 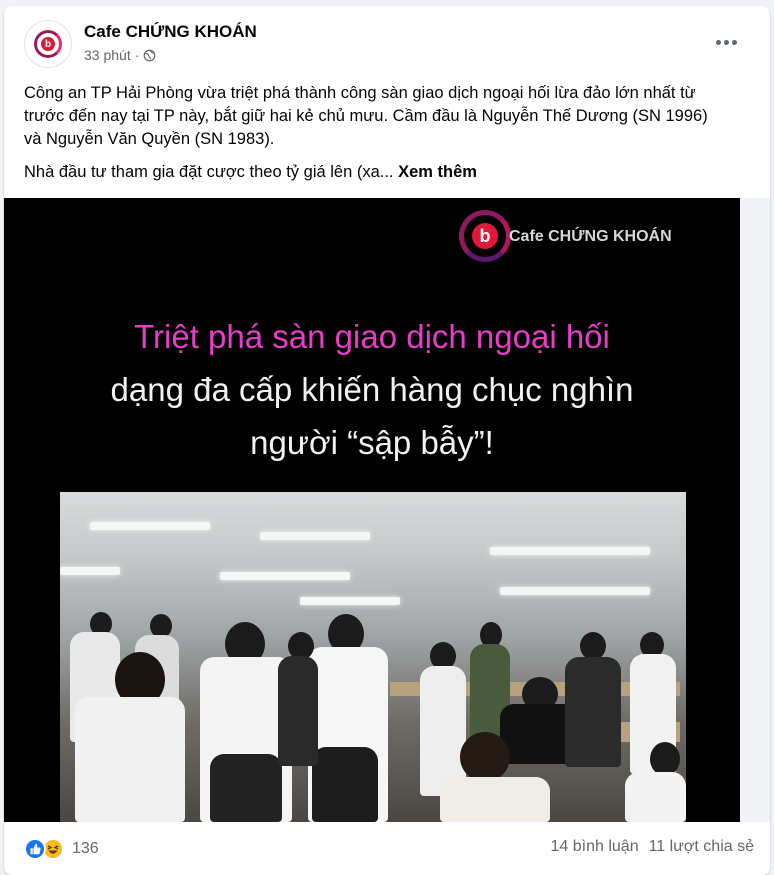 I want to click on thumb-up-icon, so click(x=35, y=849).